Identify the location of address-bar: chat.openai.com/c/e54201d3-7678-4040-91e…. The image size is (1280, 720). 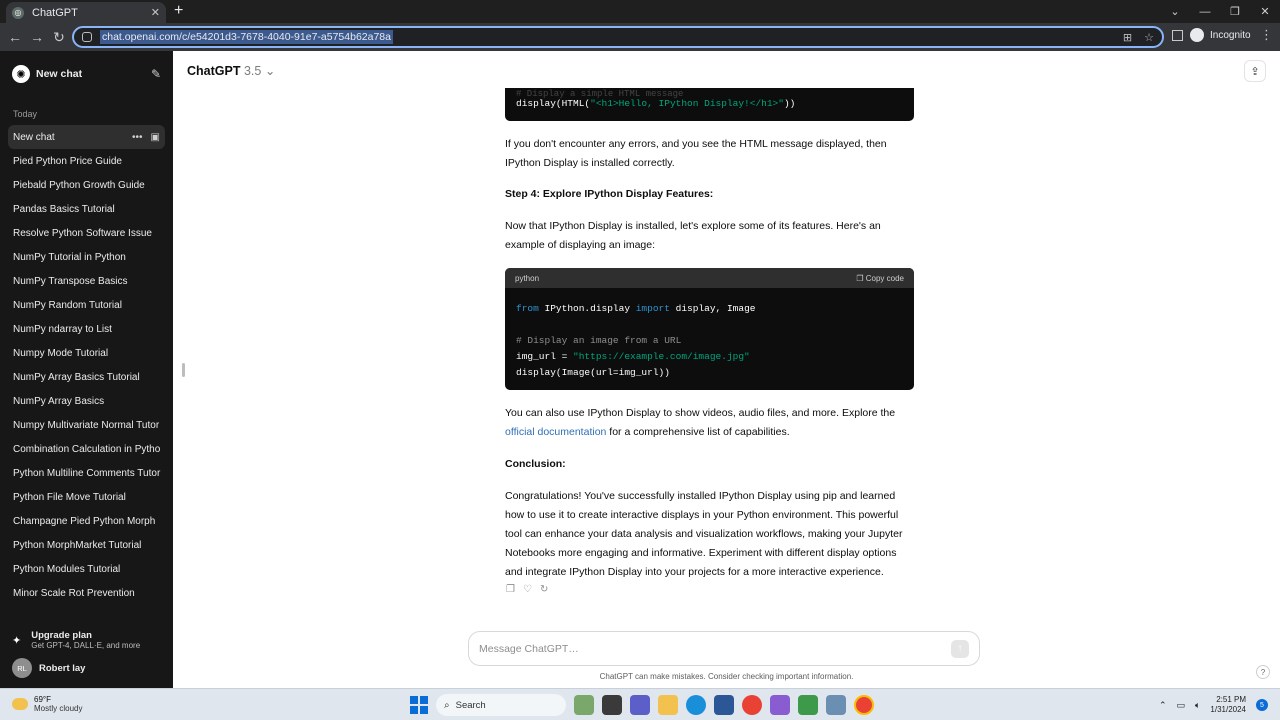
(618, 37).